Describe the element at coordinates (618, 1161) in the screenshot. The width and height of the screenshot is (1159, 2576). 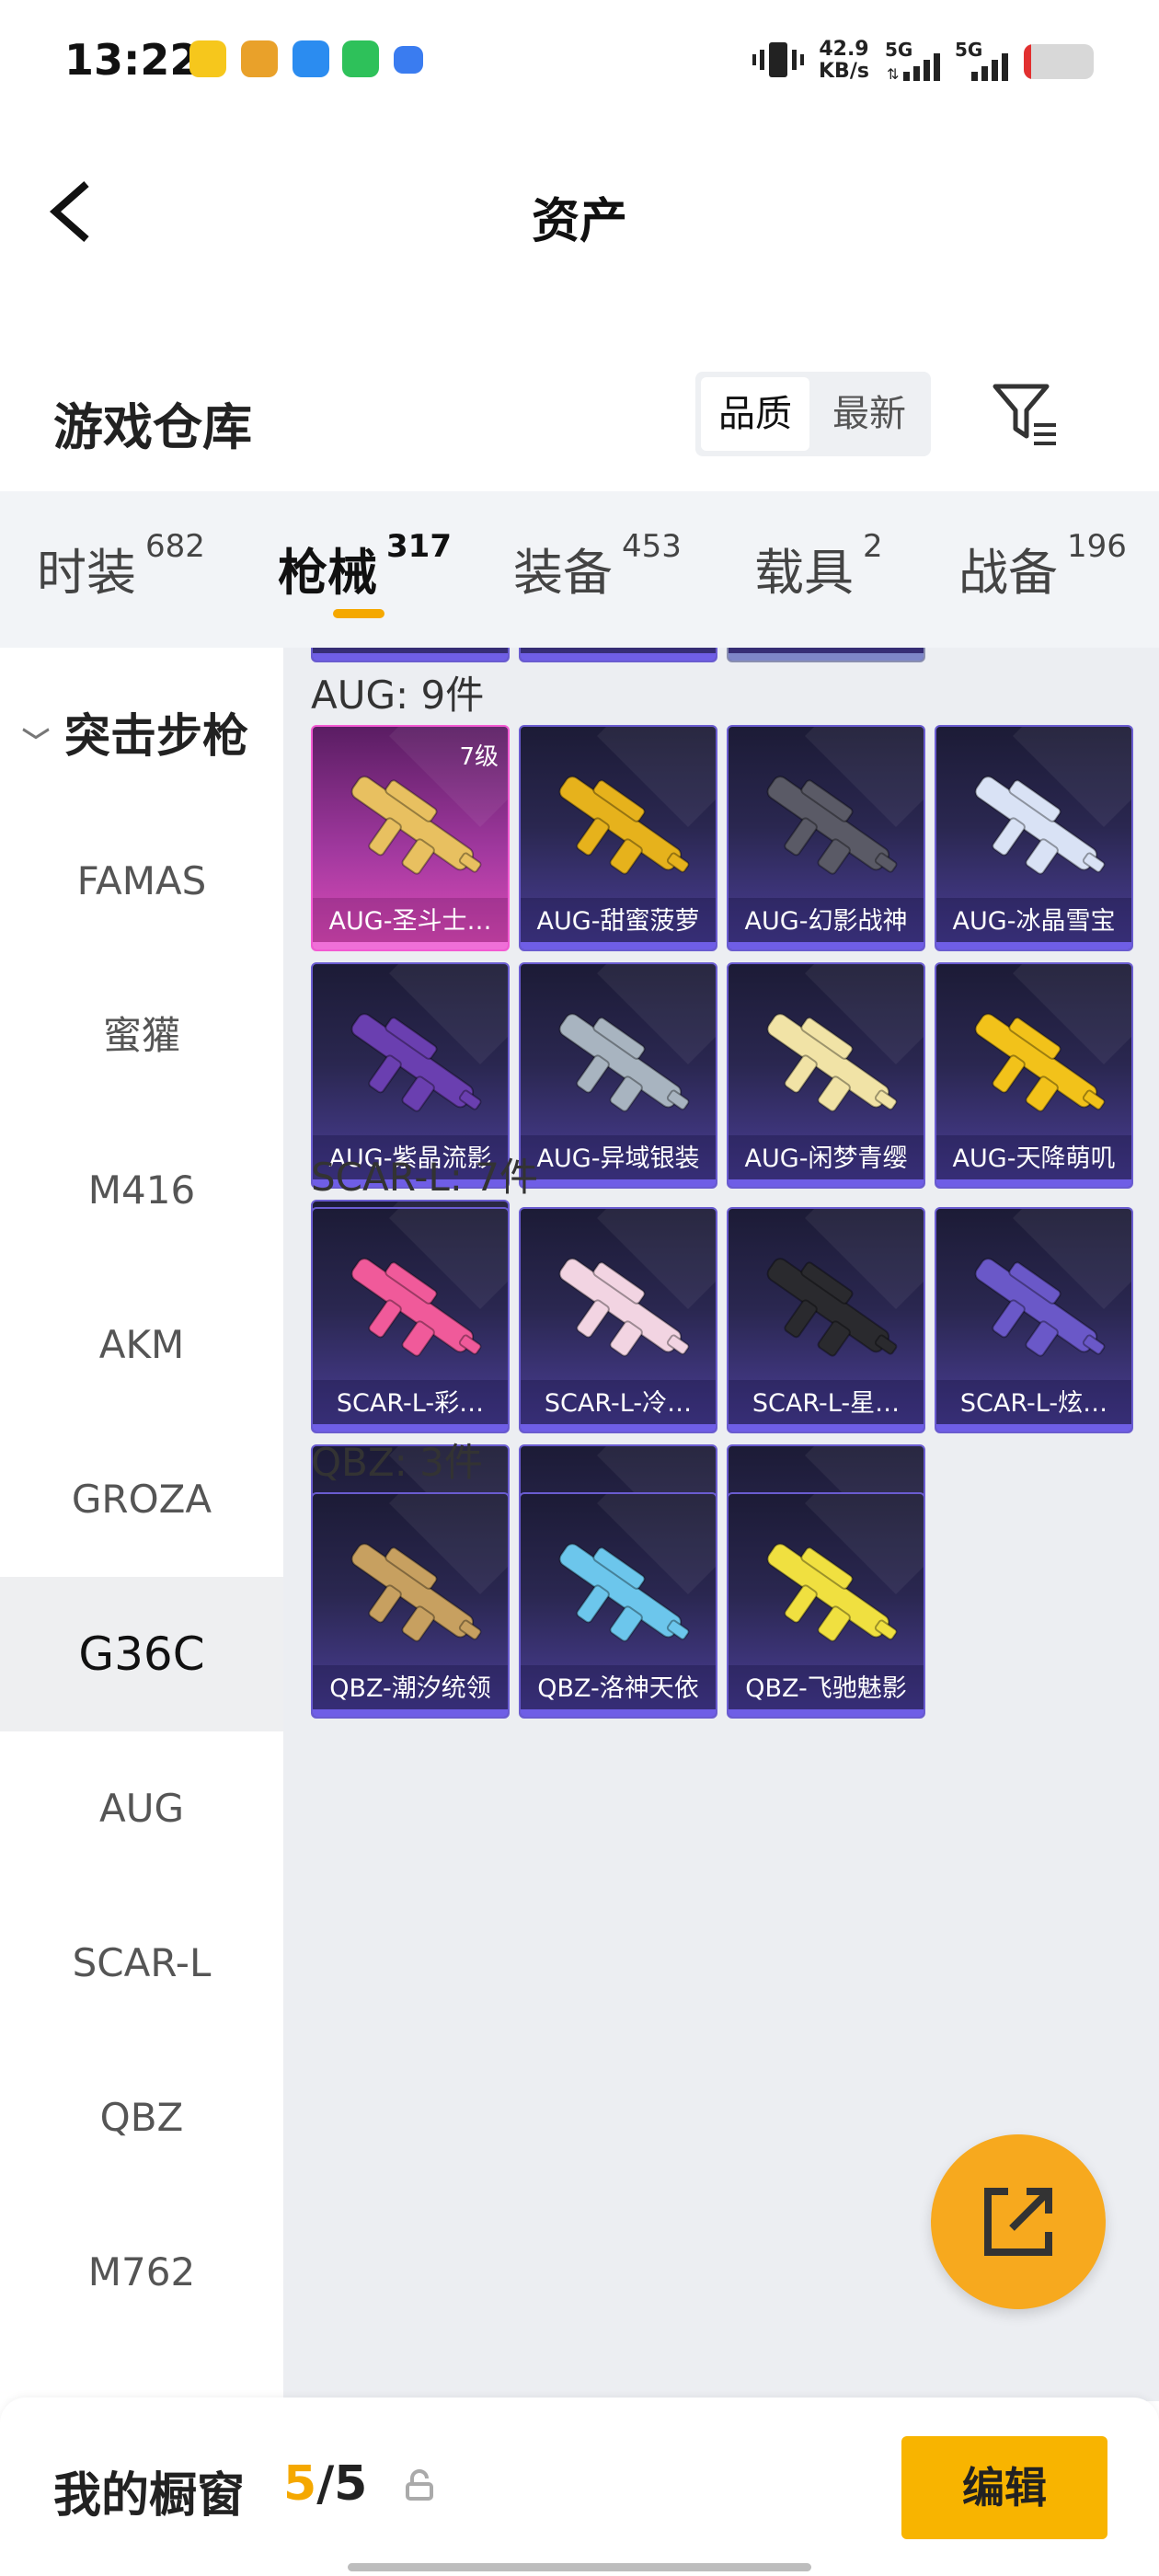
I see `skin-name: AUG-异域银装` at that location.